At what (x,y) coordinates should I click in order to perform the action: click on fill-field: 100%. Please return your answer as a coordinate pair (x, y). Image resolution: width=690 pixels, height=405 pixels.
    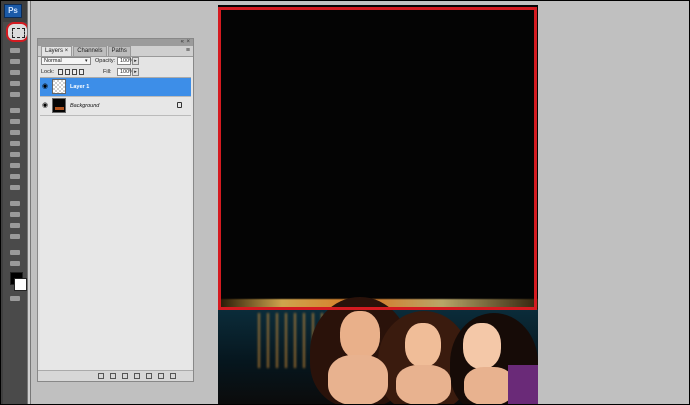
    Looking at the image, I should click on (125, 72).